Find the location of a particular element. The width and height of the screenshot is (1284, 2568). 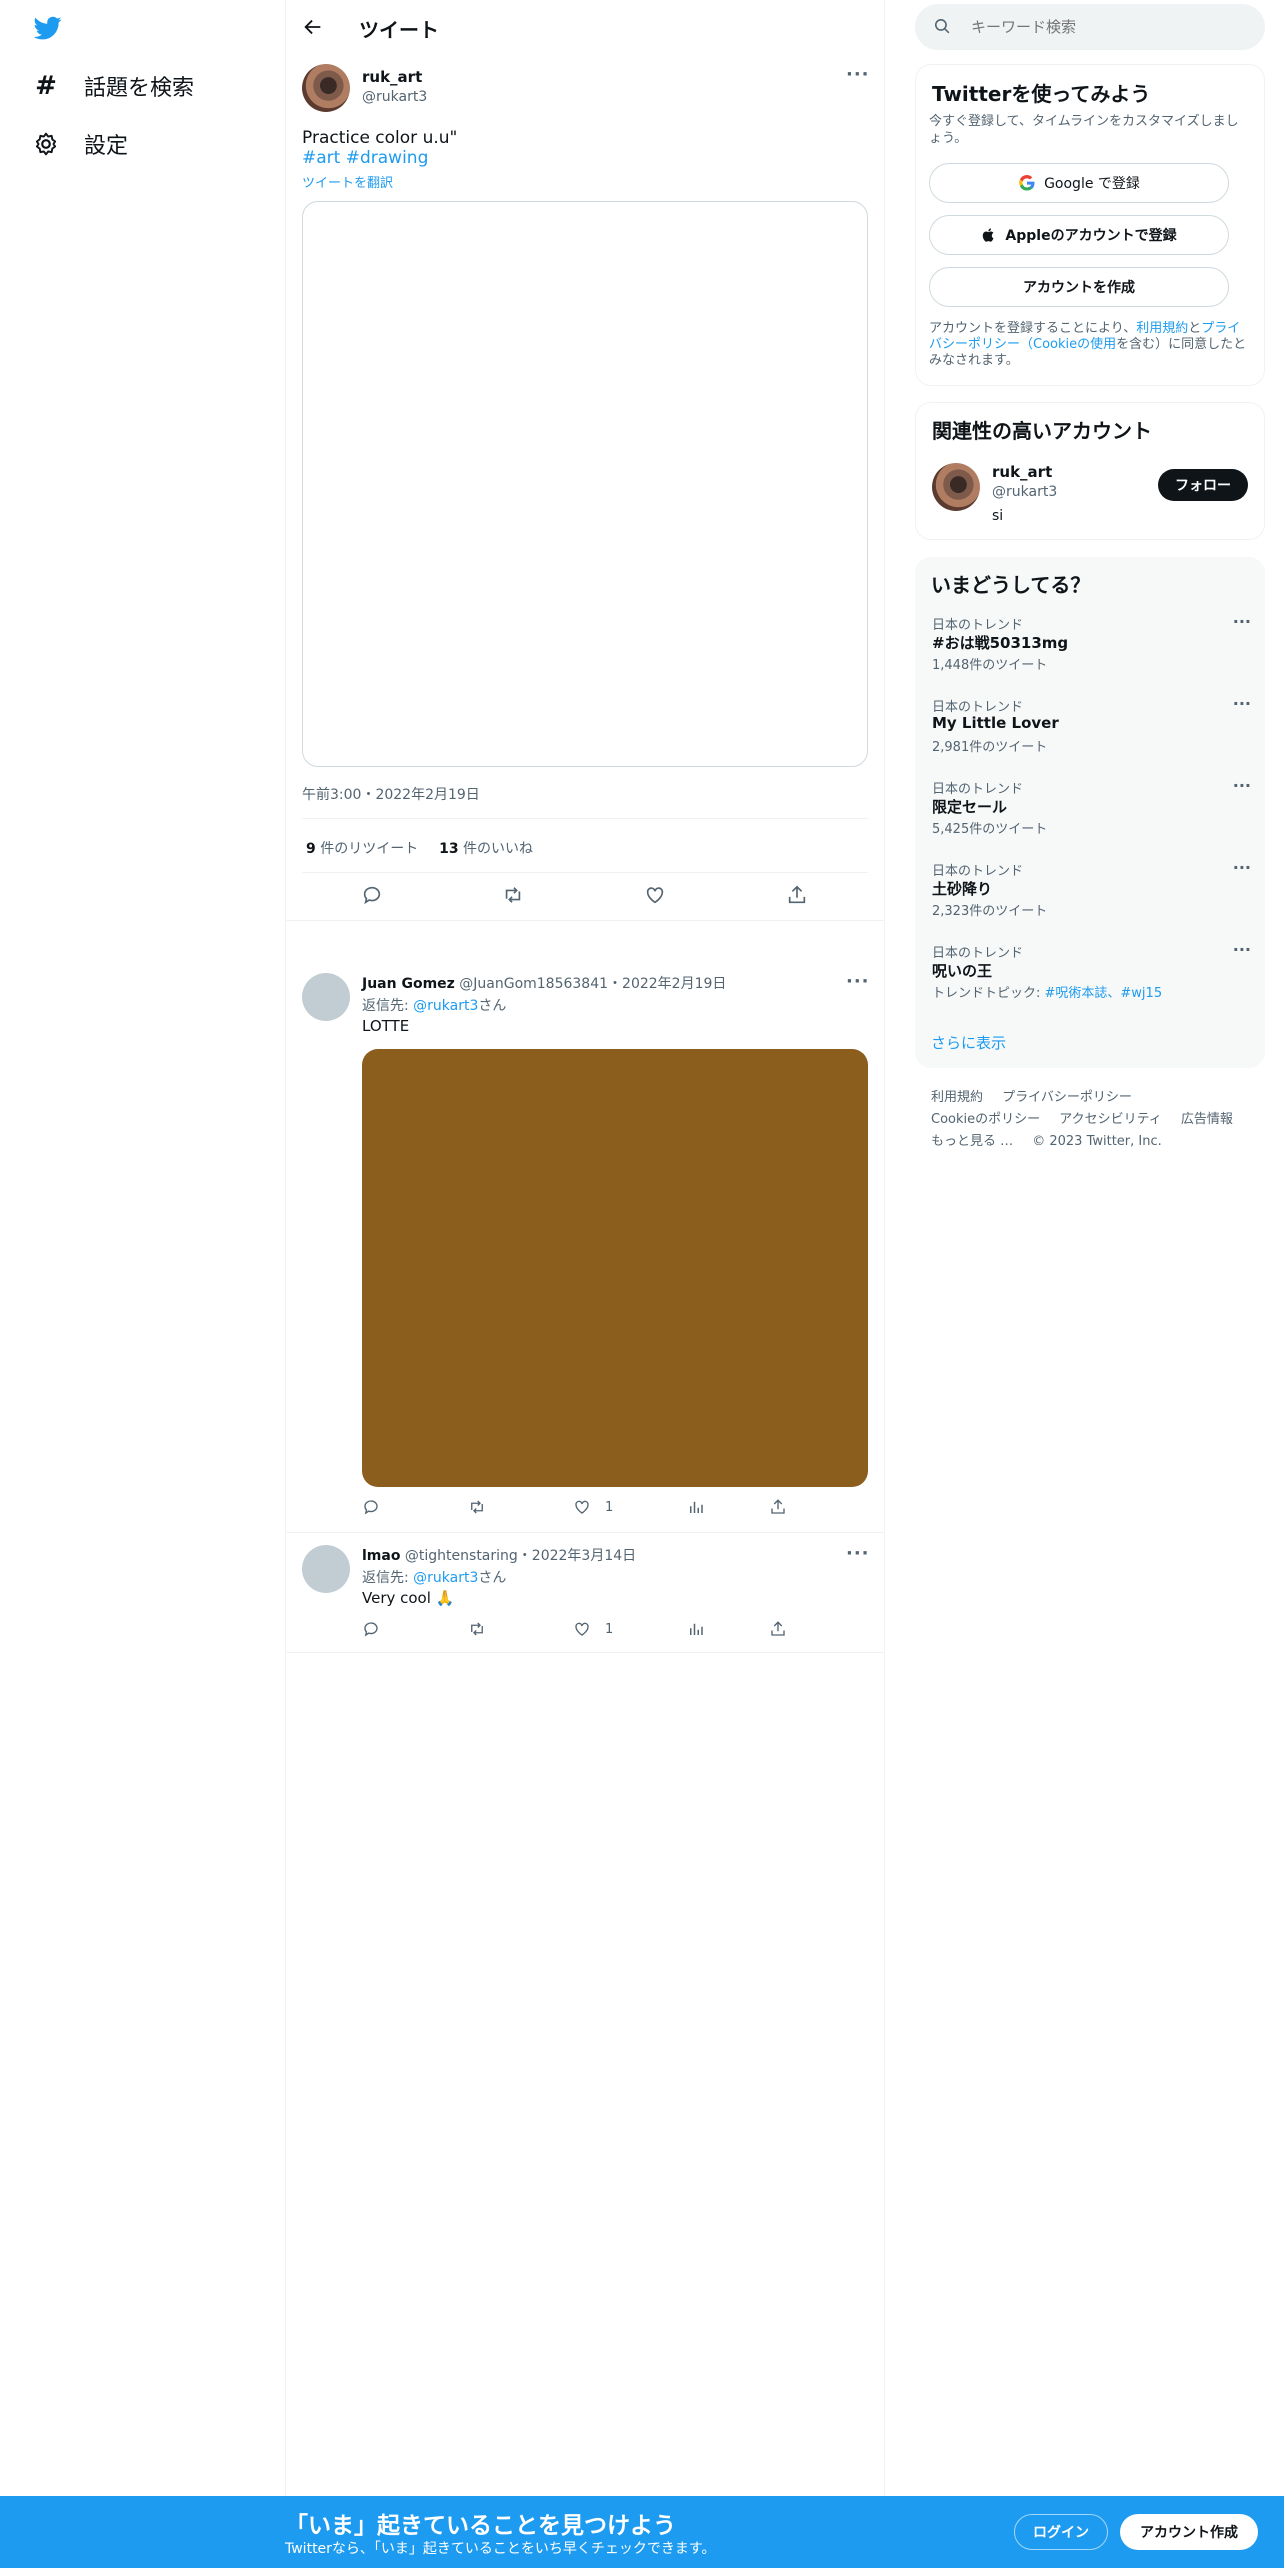

gear-icon is located at coordinates (46, 144).